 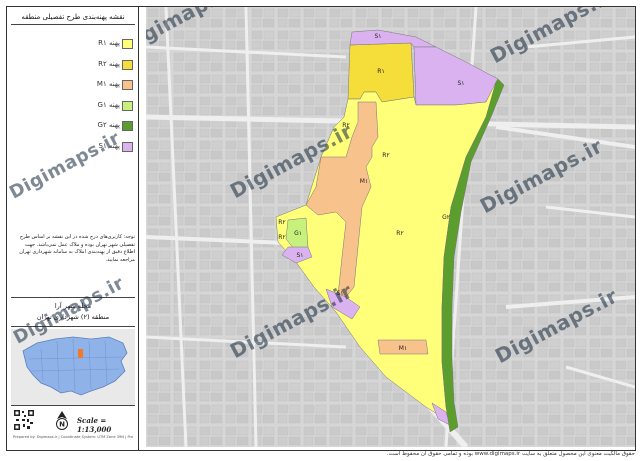 I want to click on legend-item-m1: پهنه M۱, so click(x=115, y=88).